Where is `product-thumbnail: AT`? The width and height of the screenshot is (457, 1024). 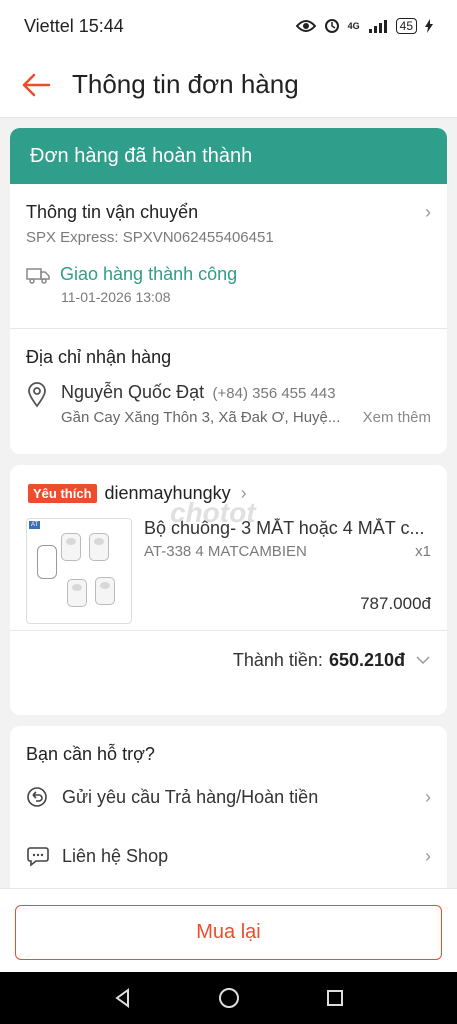
product-thumbnail: AT is located at coordinates (79, 571).